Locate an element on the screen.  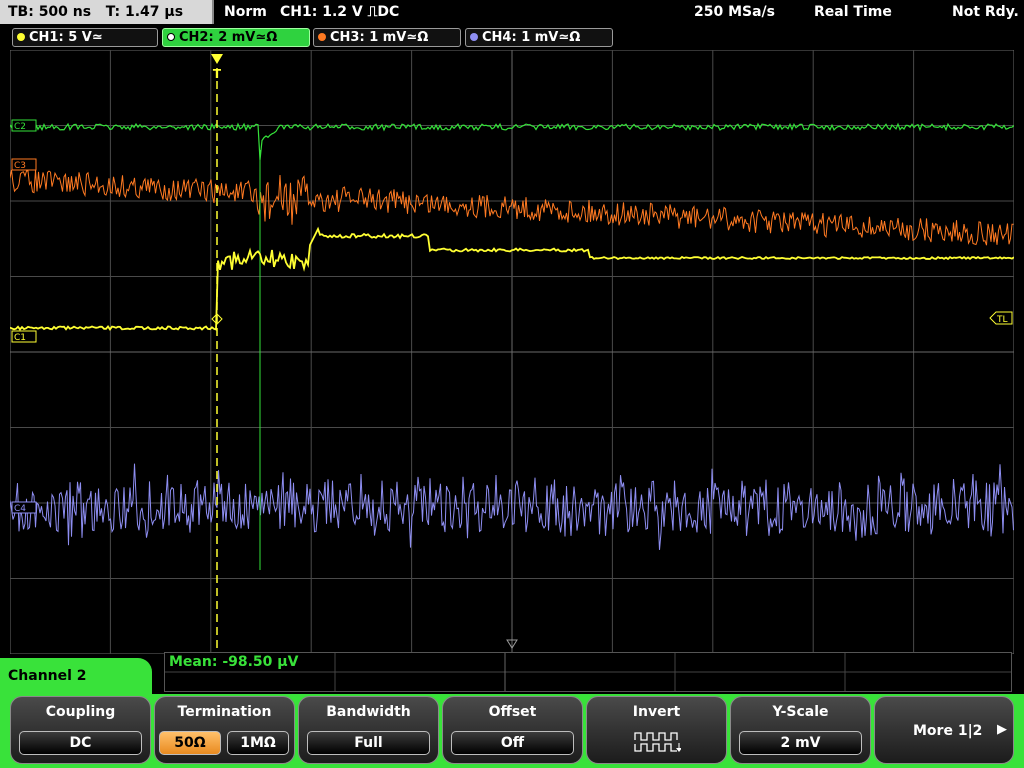
ch4-color-dot is located at coordinates (474, 37).